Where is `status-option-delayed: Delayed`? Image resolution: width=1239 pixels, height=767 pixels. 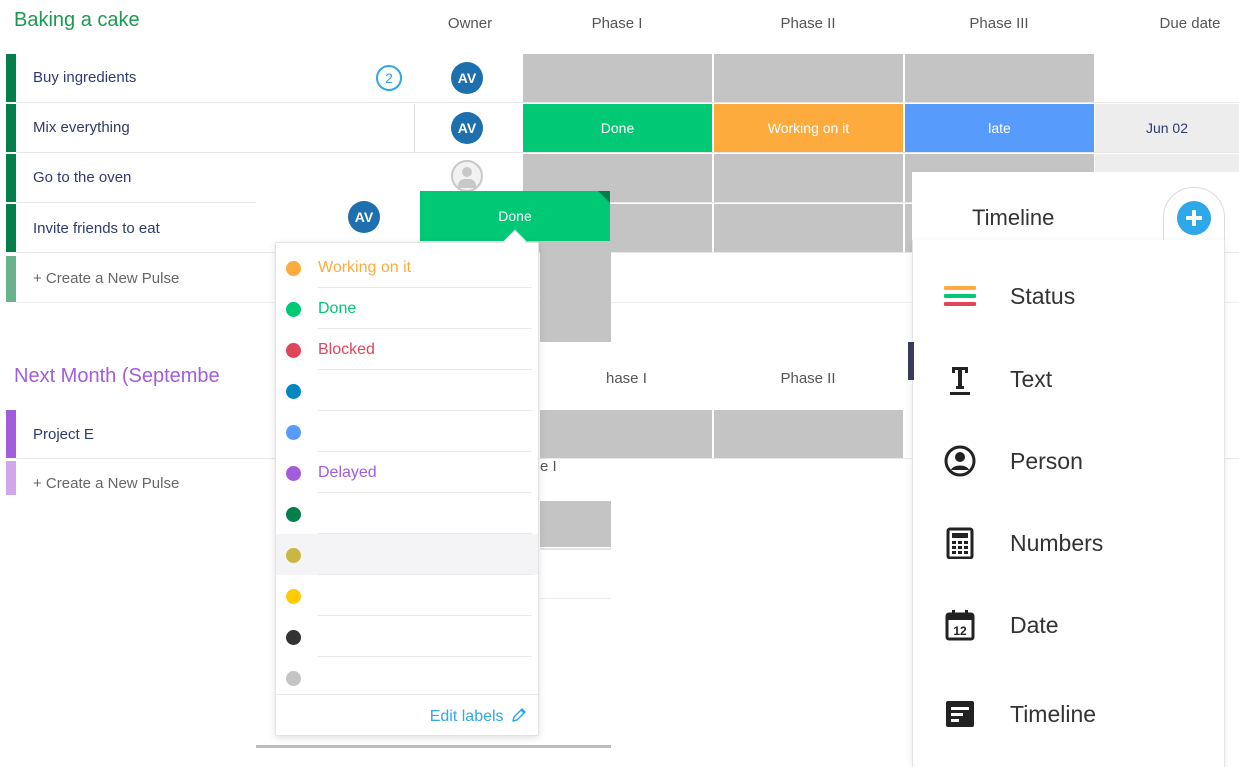
status-option-delayed: Delayed is located at coordinates (407, 472).